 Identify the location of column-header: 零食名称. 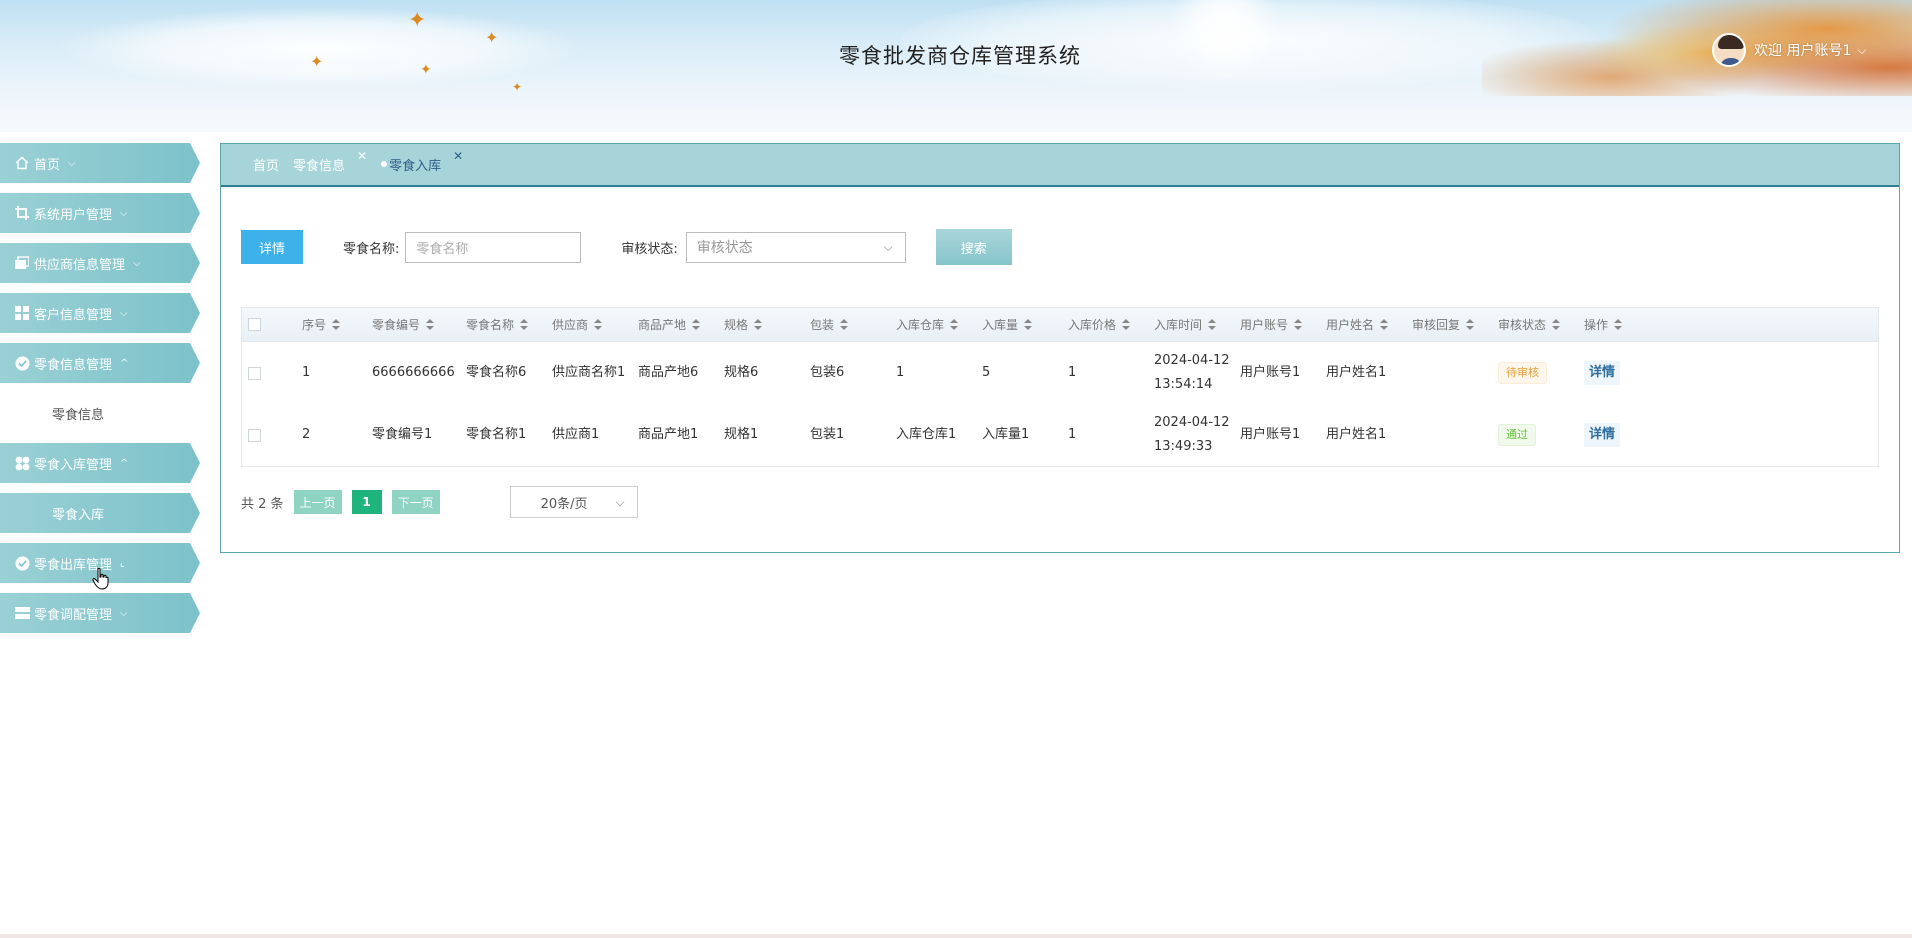
(509, 324).